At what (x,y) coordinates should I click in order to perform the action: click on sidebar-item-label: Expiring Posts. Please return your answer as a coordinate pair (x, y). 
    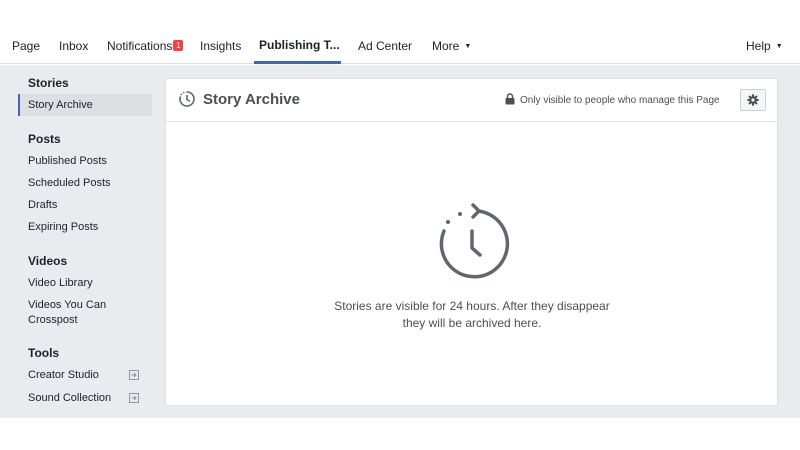
    Looking at the image, I should click on (63, 227).